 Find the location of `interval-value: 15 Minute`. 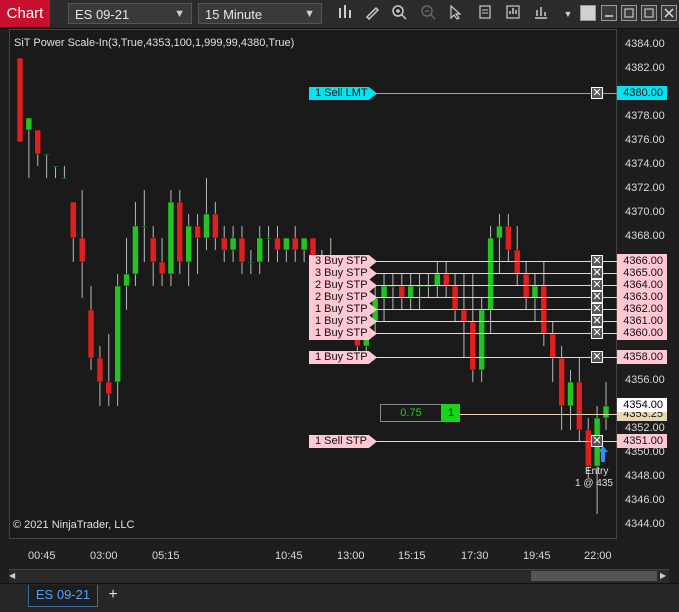

interval-value: 15 Minute is located at coordinates (234, 14).